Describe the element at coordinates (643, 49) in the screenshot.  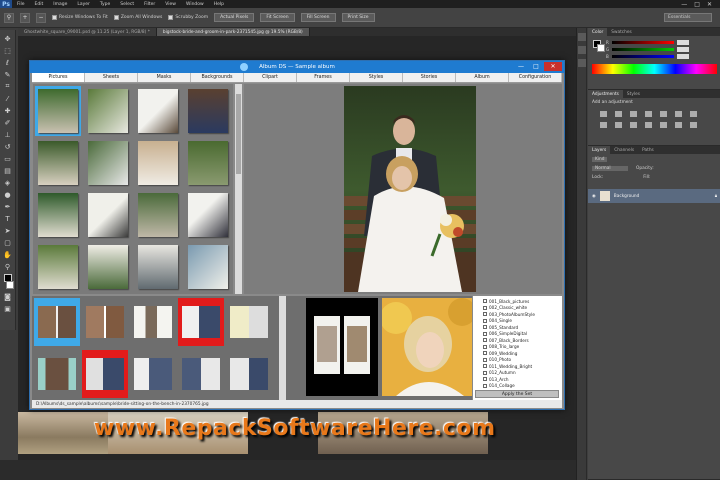
I see `green-slider` at that location.